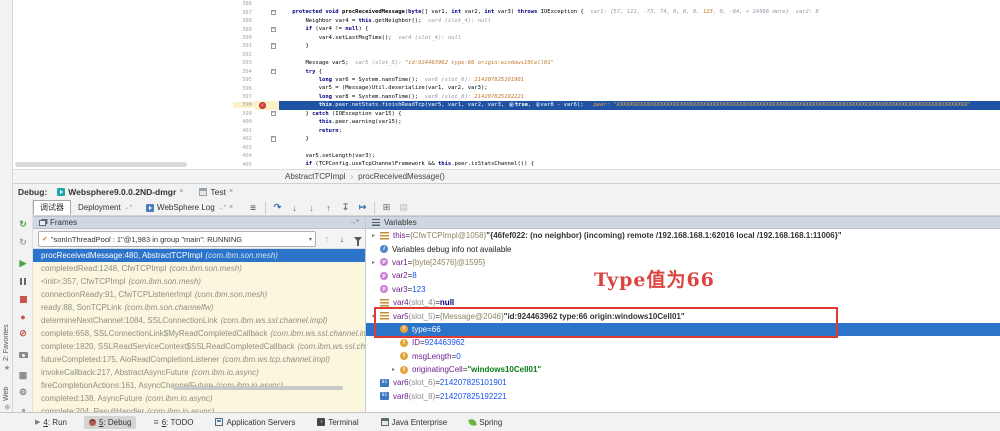 The image size is (1000, 431). Describe the element at coordinates (616, 4) in the screenshot. I see `code-line: 386` at that location.